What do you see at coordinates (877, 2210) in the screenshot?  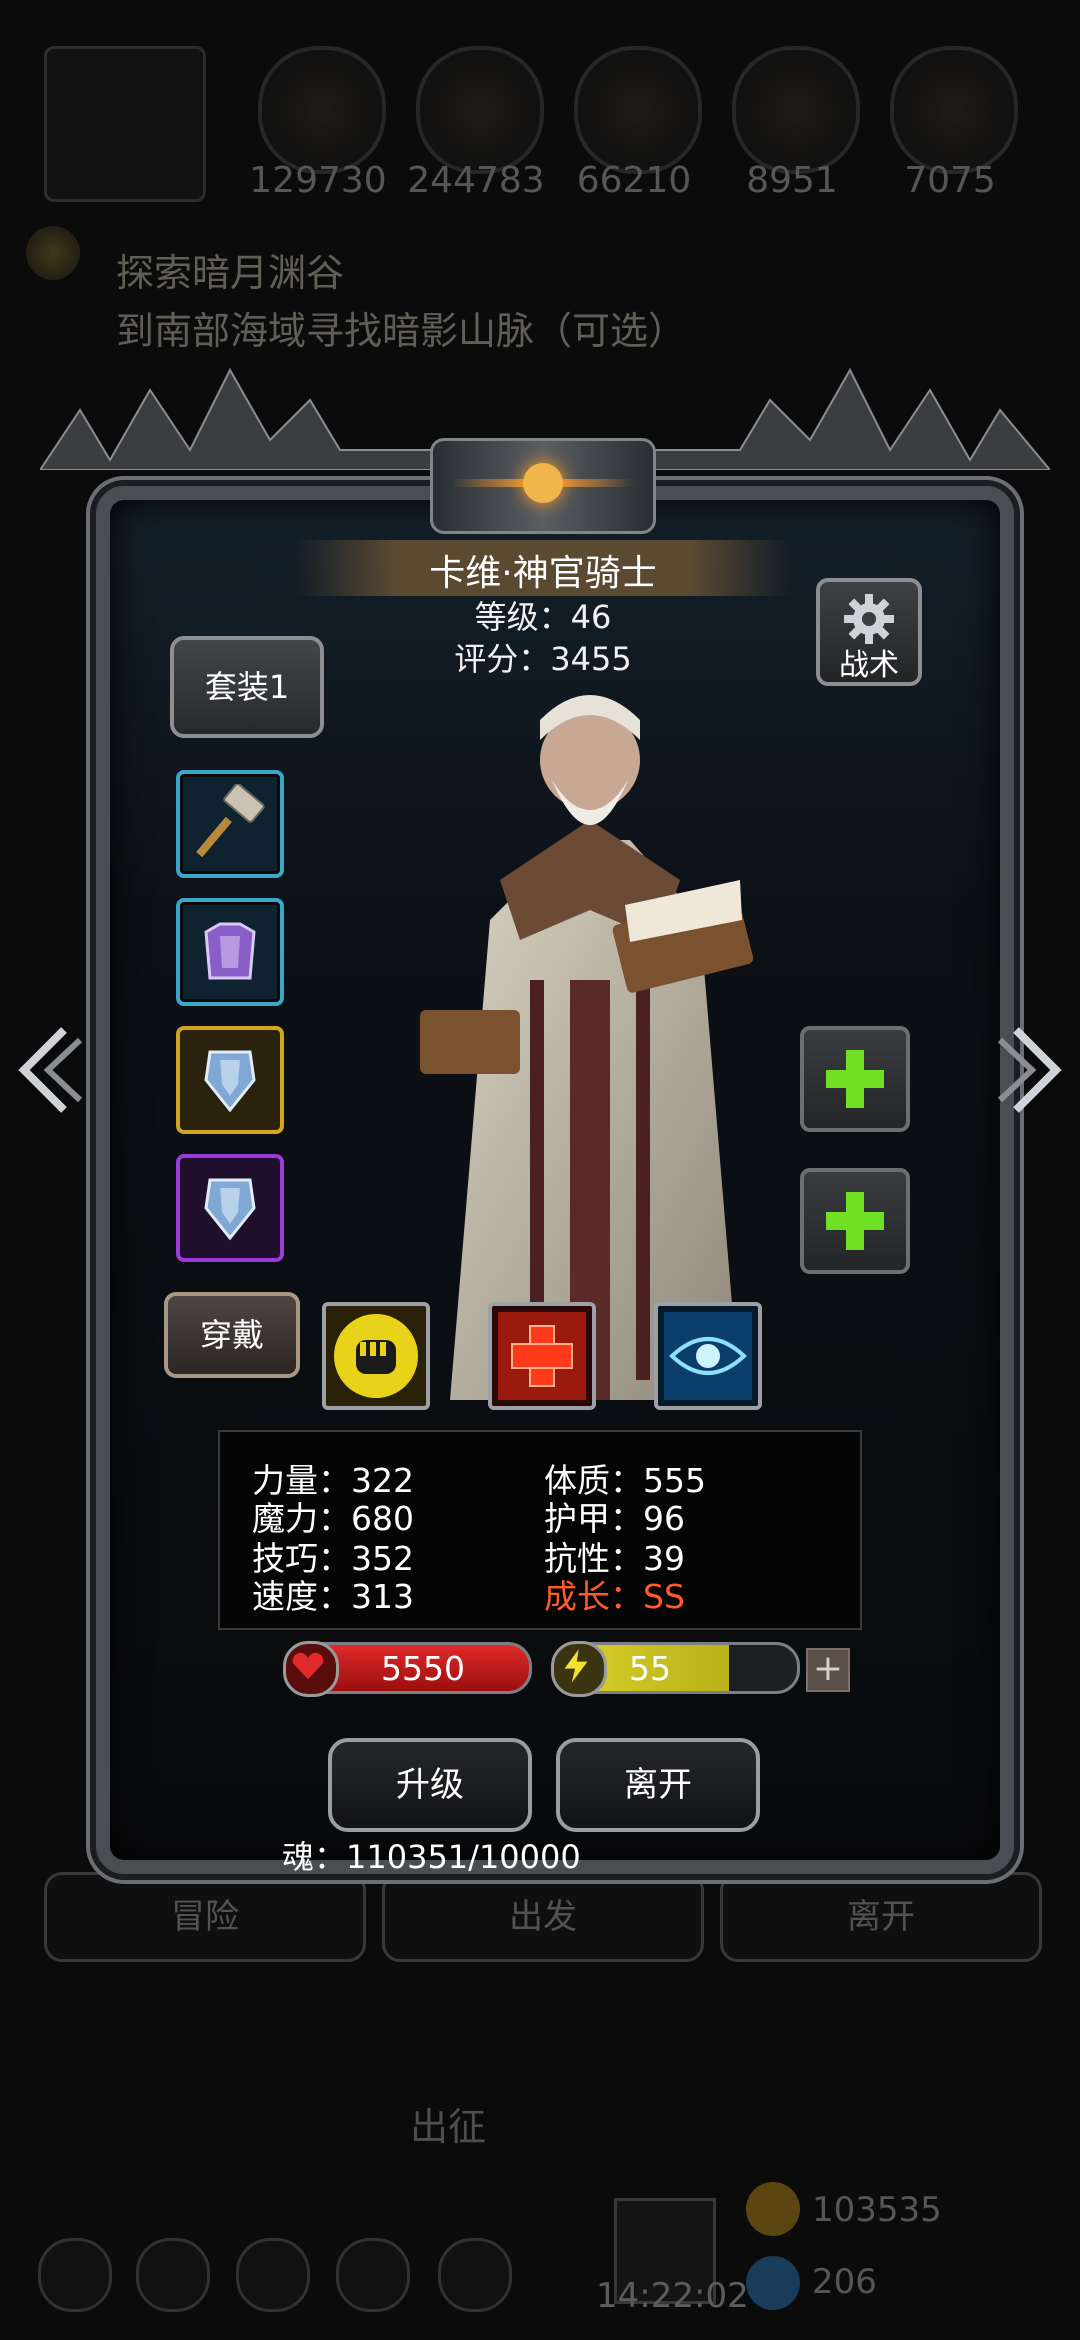 I see `gold-amount: 103535` at bounding box center [877, 2210].